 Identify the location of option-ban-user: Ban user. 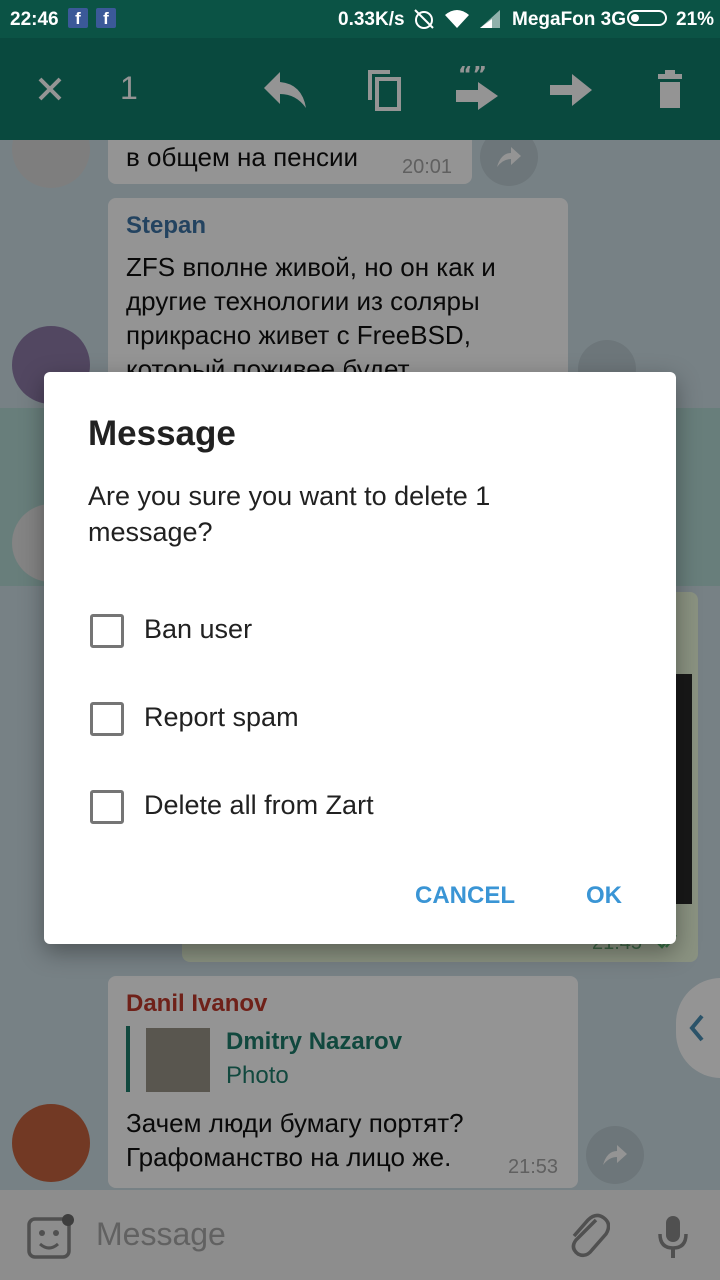
(360, 630).